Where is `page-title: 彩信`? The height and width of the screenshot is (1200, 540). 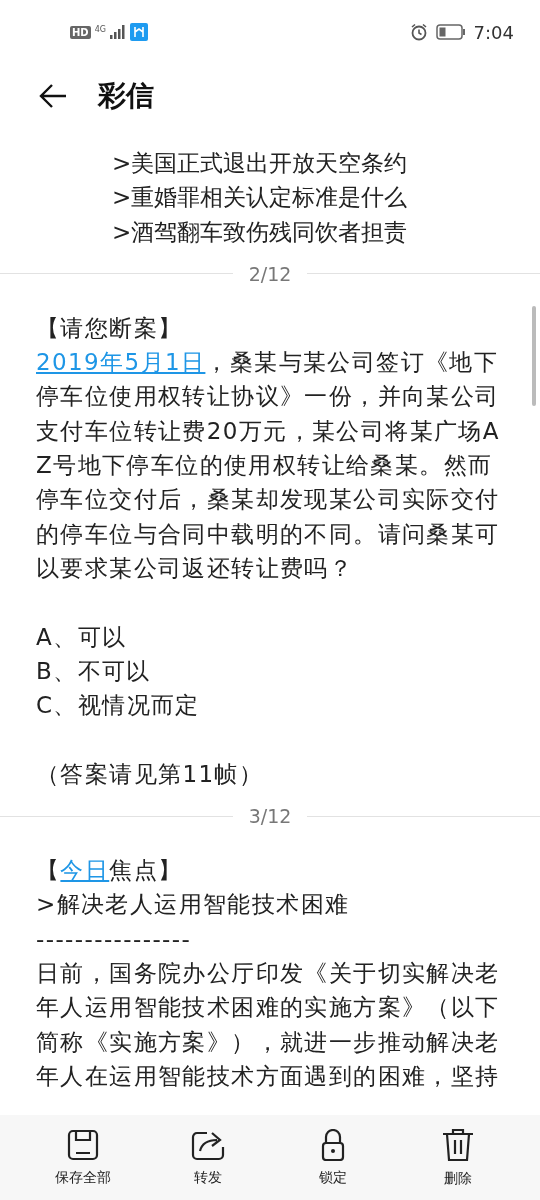
page-title: 彩信 is located at coordinates (126, 96).